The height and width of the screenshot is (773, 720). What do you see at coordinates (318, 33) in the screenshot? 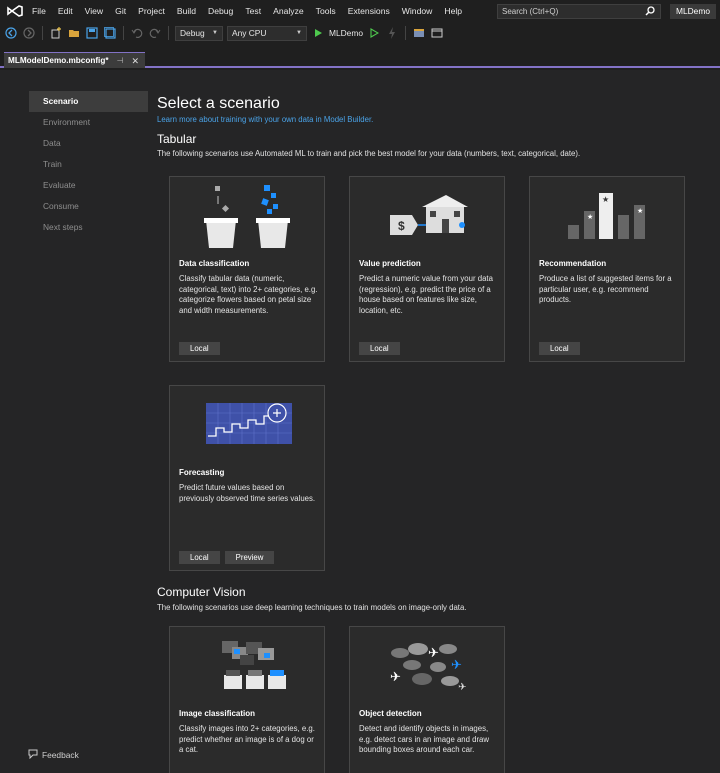
I see `play-icon` at bounding box center [318, 33].